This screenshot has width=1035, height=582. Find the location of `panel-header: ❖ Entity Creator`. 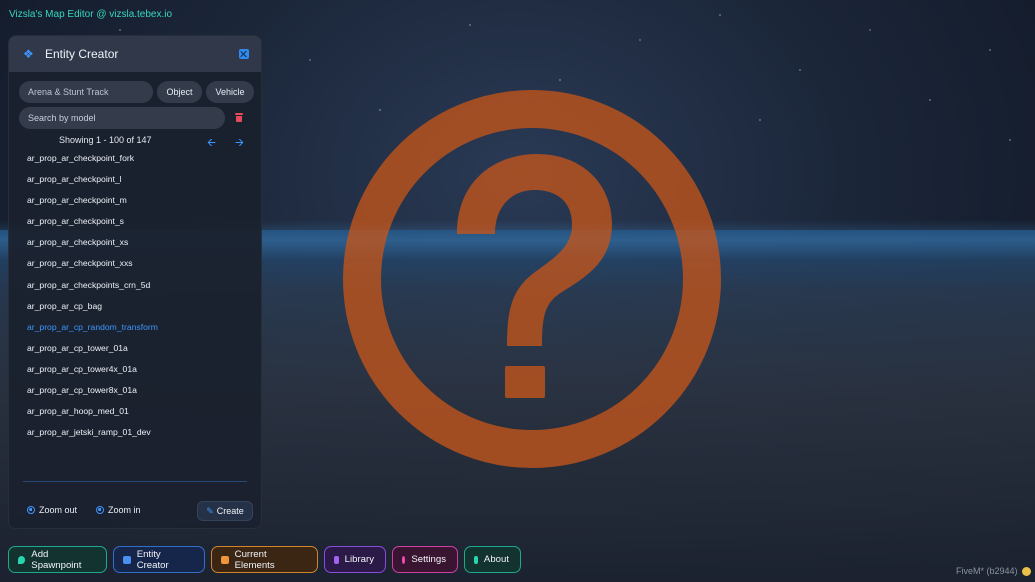

panel-header: ❖ Entity Creator is located at coordinates (135, 54).